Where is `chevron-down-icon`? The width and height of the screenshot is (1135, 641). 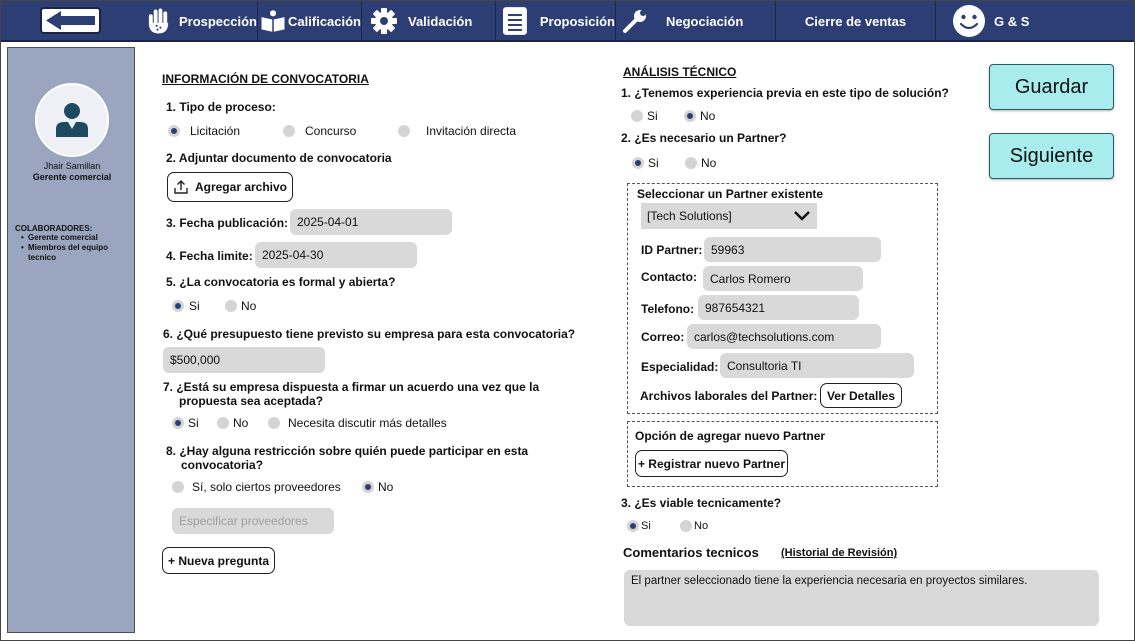 chevron-down-icon is located at coordinates (802, 216).